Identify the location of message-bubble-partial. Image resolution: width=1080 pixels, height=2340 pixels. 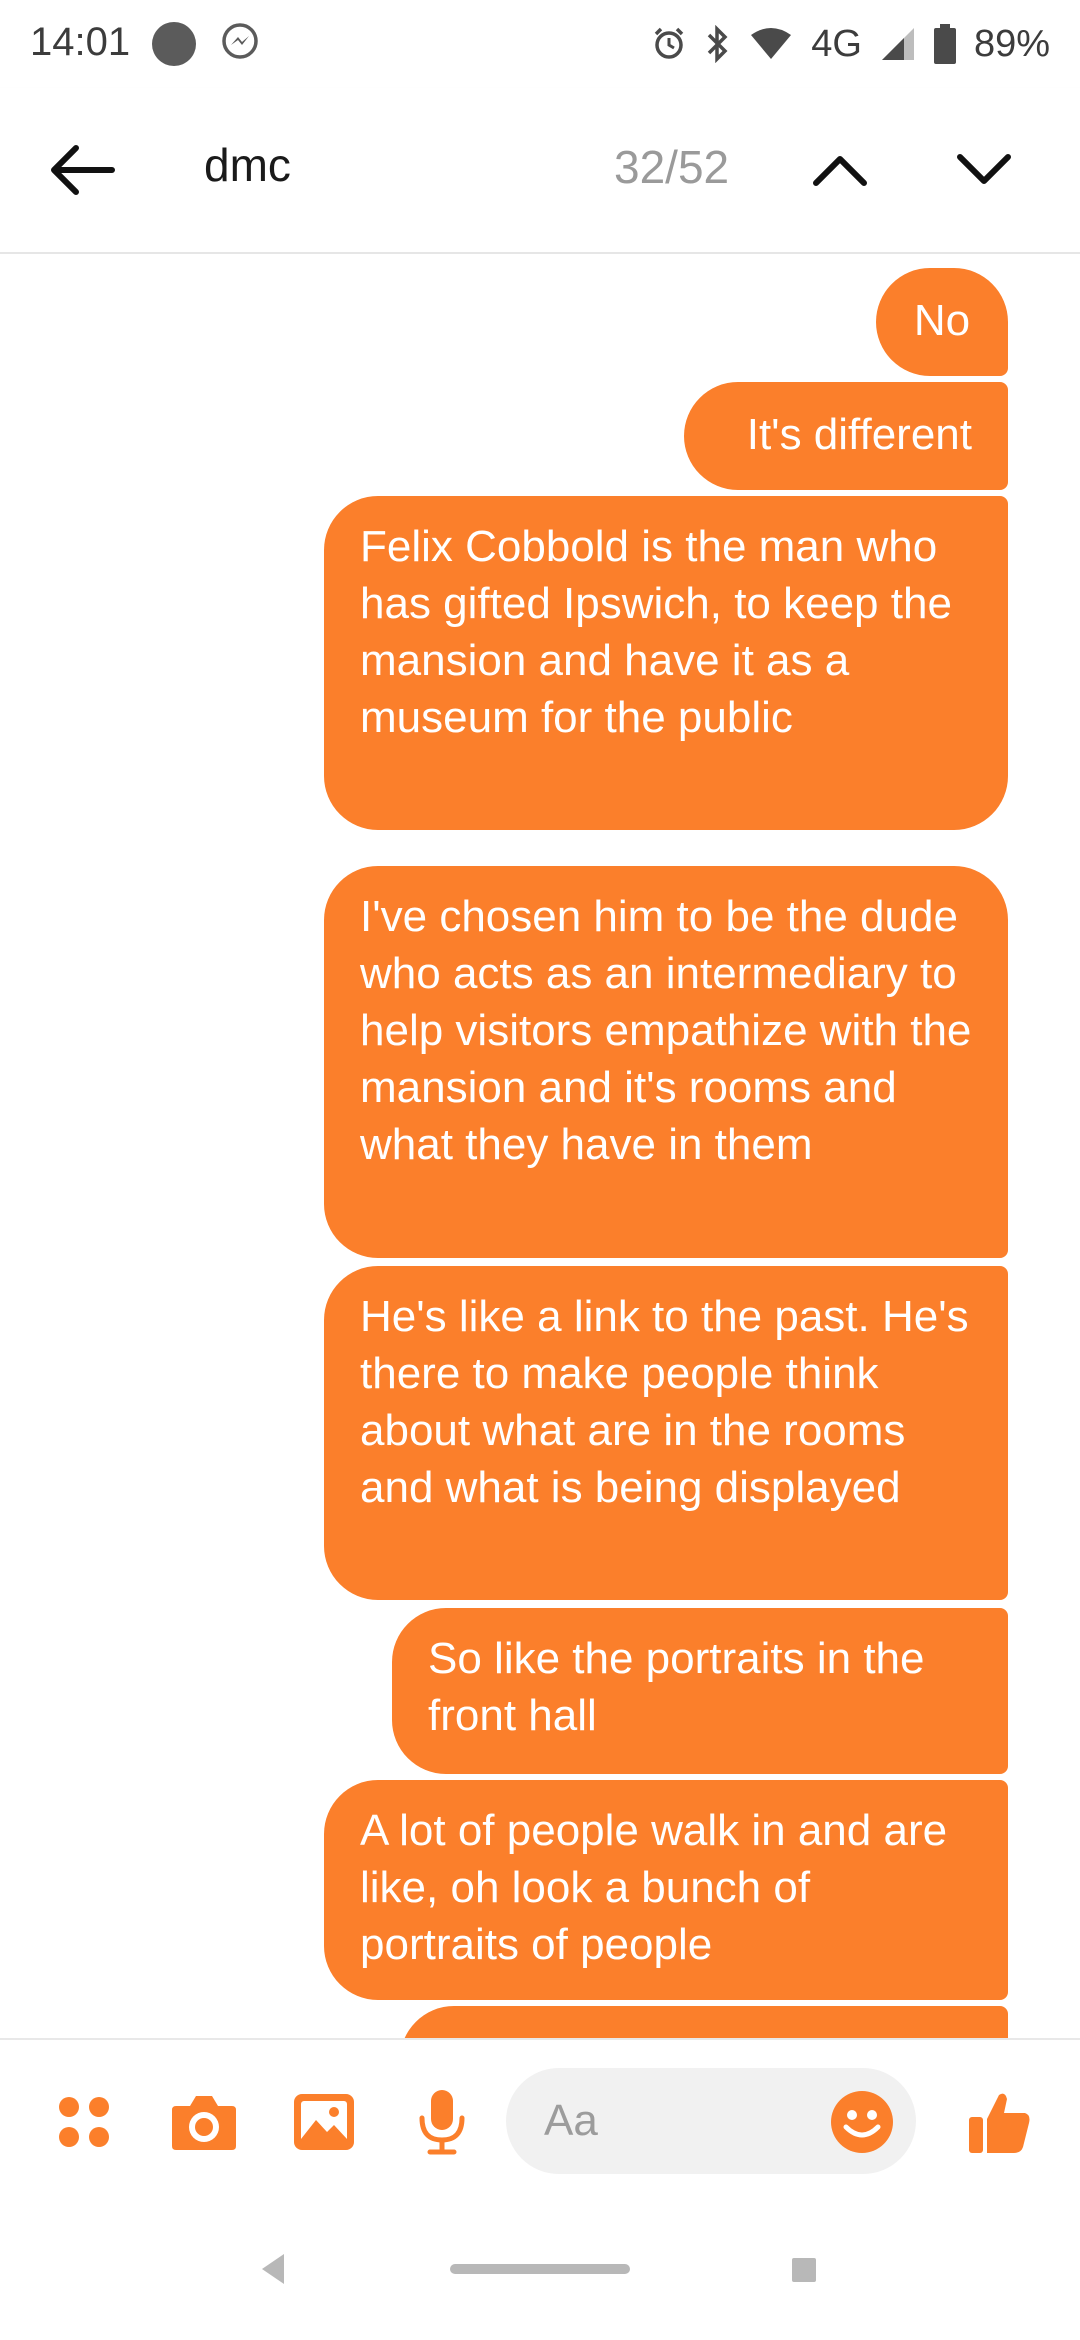
(704, 2022).